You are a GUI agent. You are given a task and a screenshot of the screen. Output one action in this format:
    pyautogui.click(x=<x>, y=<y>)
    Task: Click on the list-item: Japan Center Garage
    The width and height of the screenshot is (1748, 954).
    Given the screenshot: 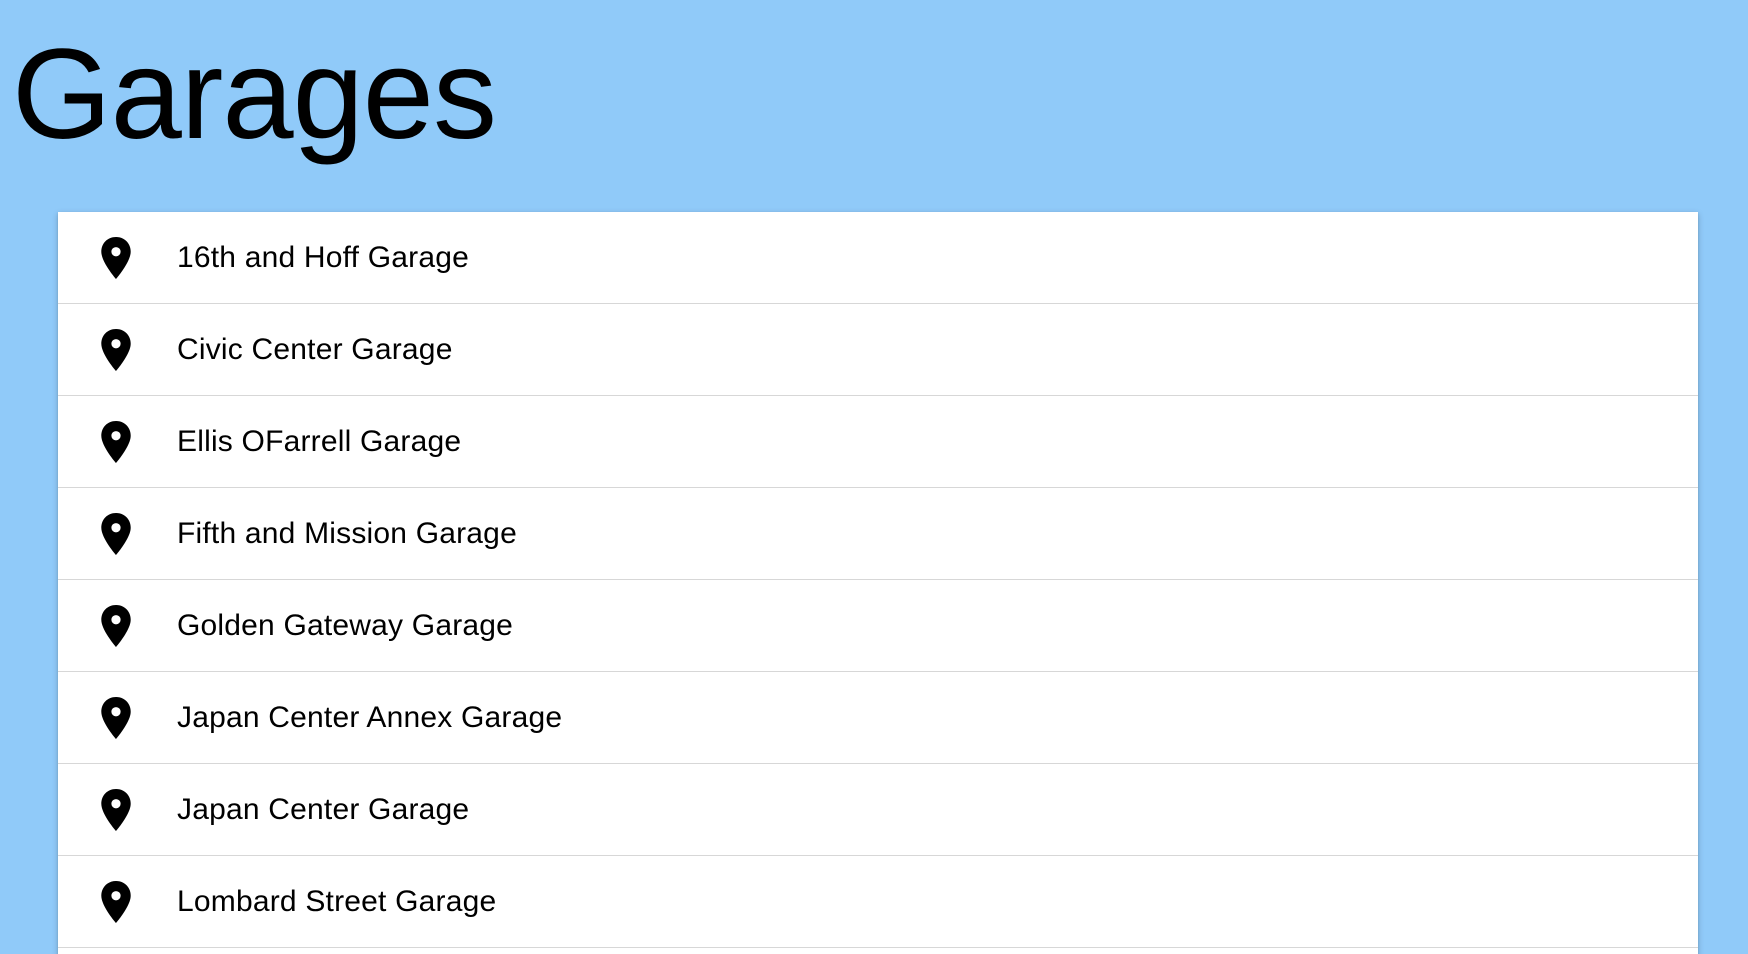 What is the action you would take?
    pyautogui.click(x=878, y=810)
    